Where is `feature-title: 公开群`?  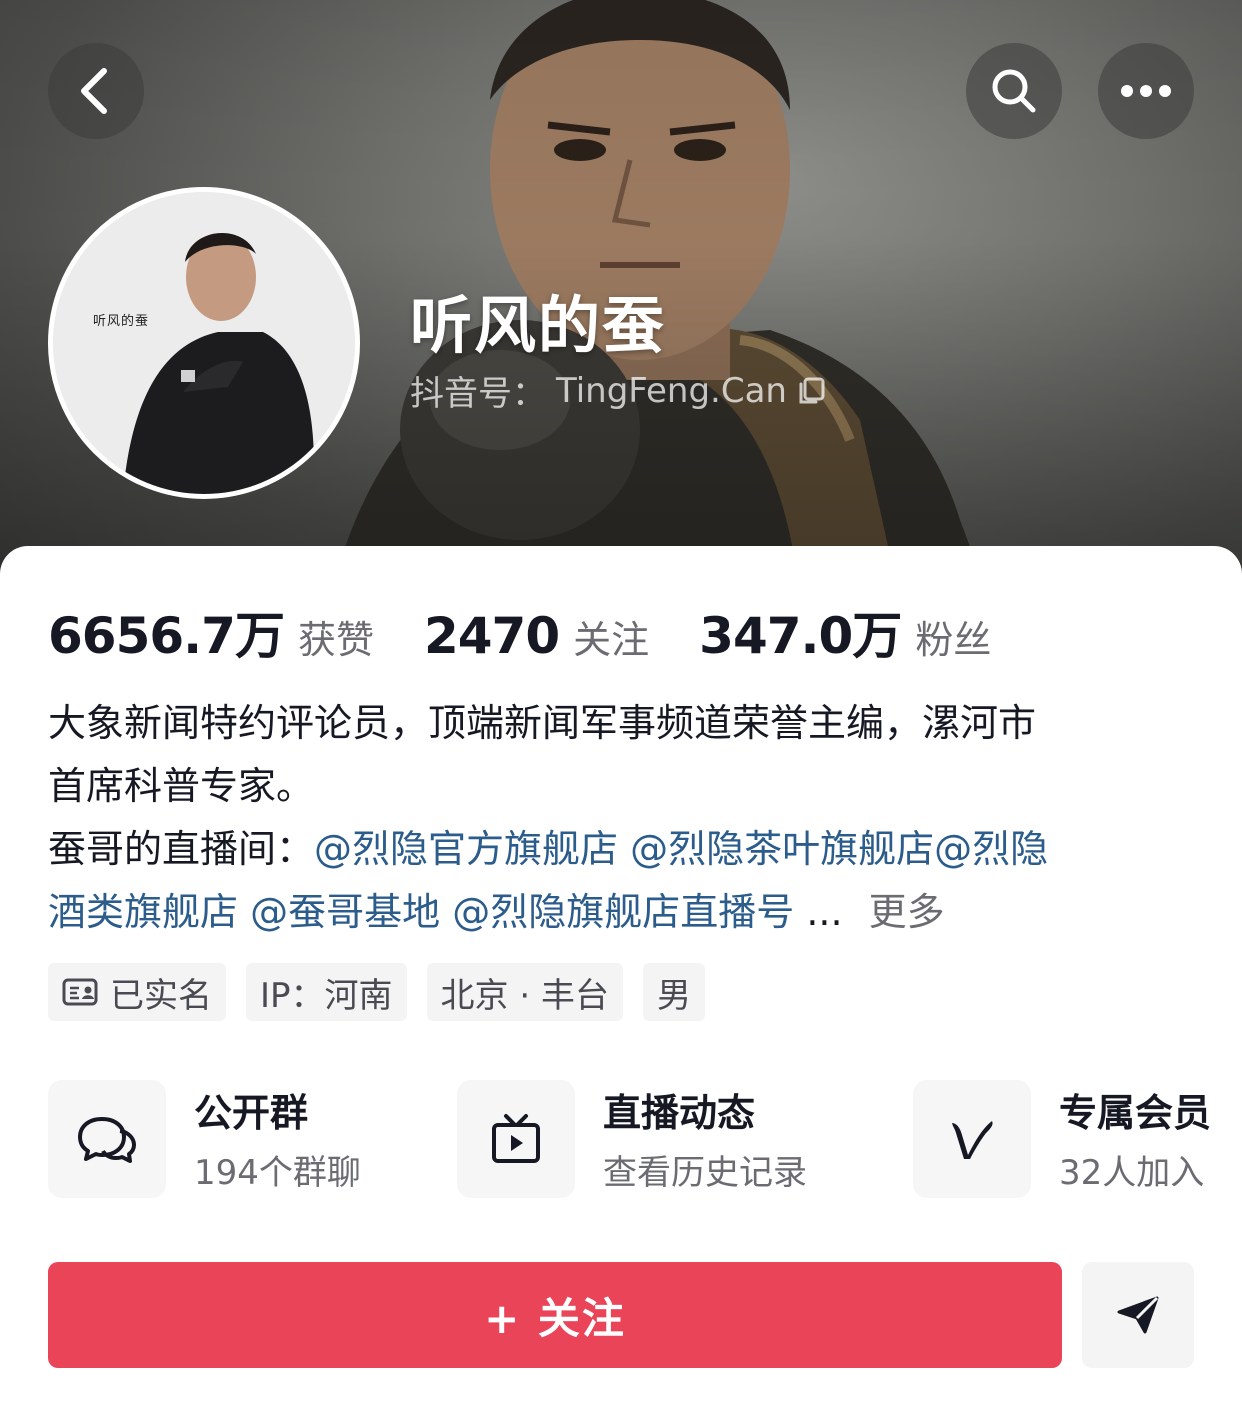
feature-title: 公开群 is located at coordinates (251, 1113).